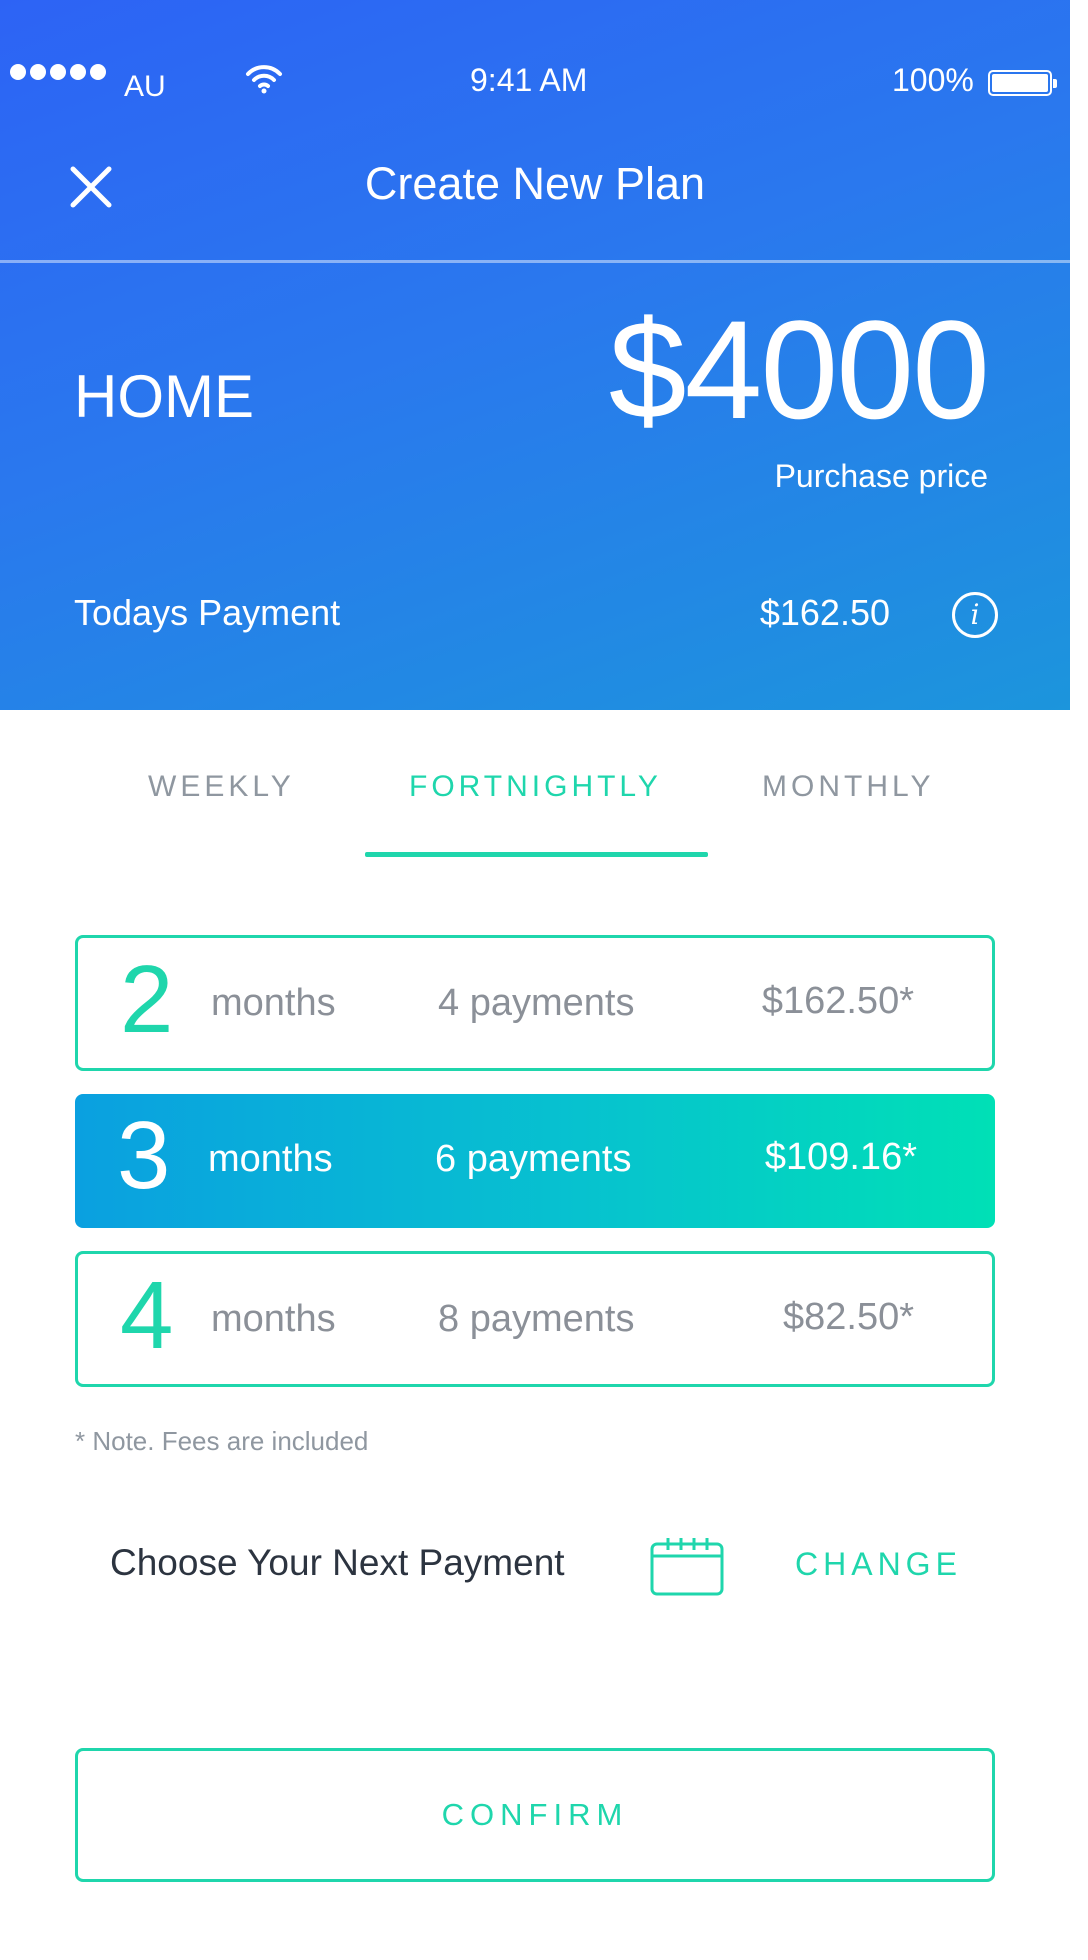 The height and width of the screenshot is (1960, 1088). Describe the element at coordinates (881, 476) in the screenshot. I see `purchase-price-label: Purchase price` at that location.